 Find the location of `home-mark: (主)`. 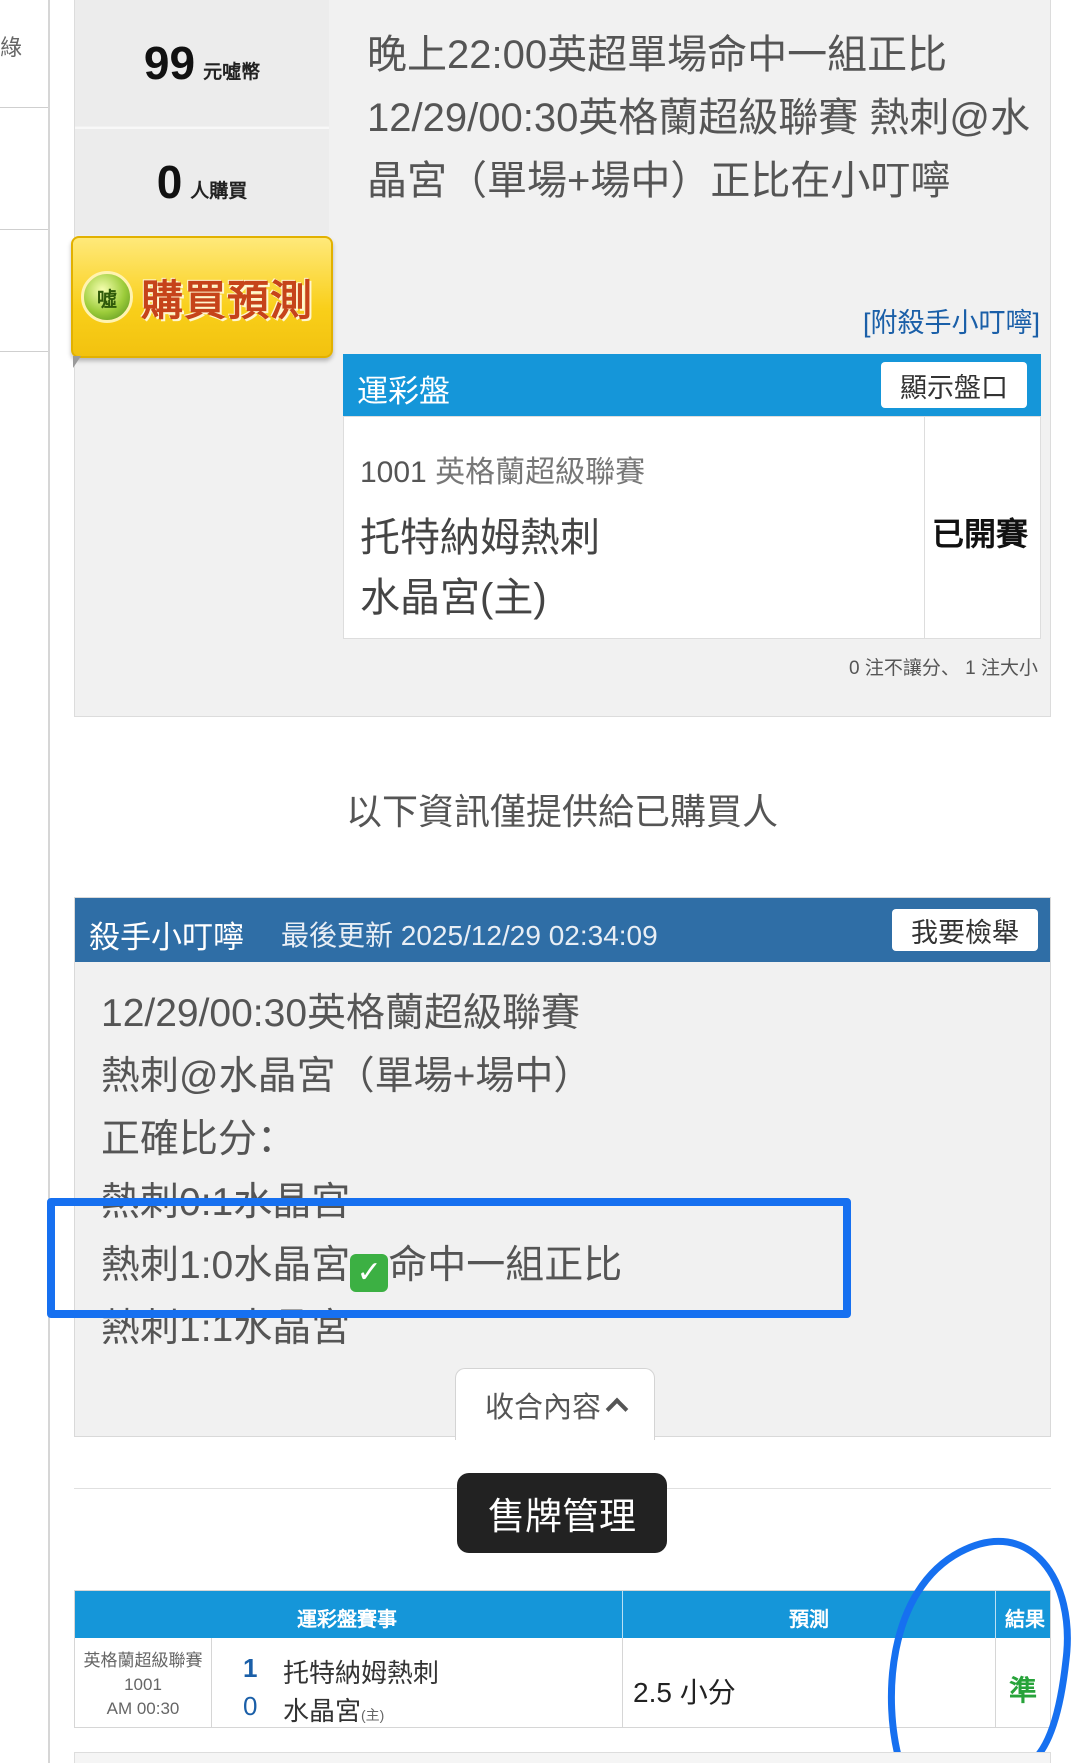

home-mark: (主) is located at coordinates (373, 1715).